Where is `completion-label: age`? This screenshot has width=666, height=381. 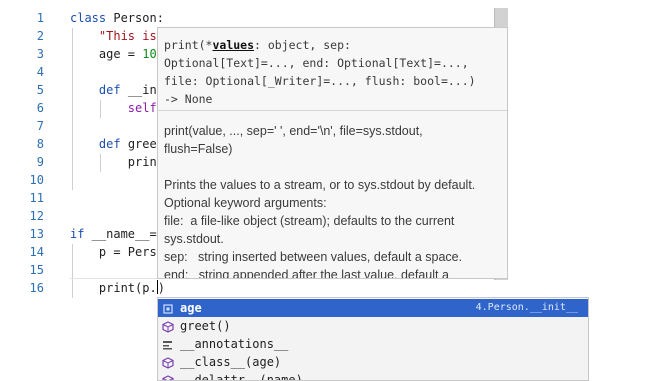
completion-label: age is located at coordinates (191, 308).